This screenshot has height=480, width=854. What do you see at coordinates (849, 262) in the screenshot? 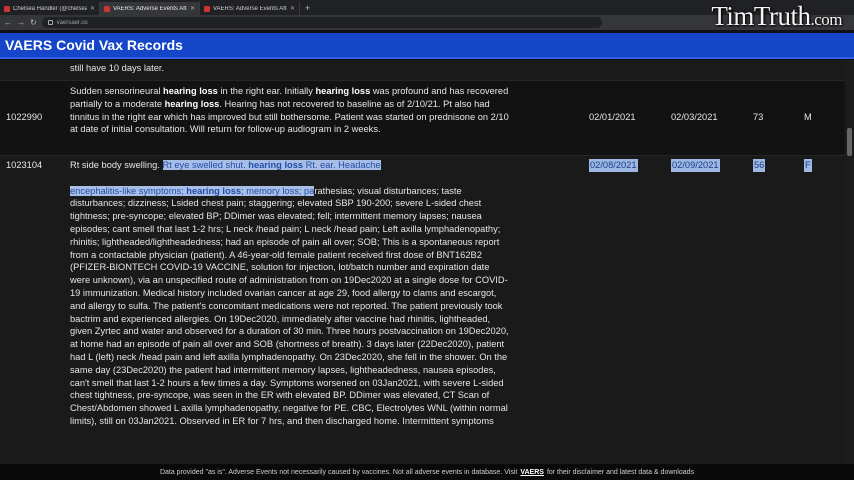
I see `page-scrollbar` at bounding box center [849, 262].